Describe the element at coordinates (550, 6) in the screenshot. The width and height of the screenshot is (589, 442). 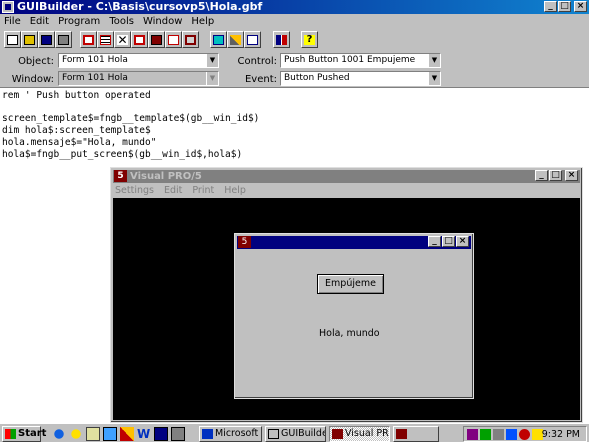
I see `minimize-button: _` at that location.